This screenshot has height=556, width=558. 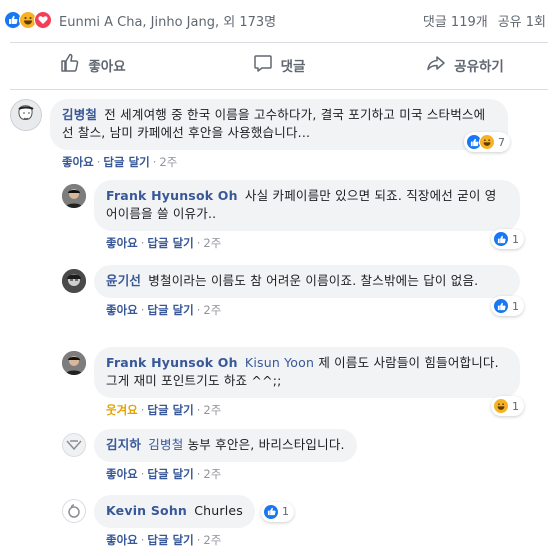 I want to click on comment-author: 윤기선, so click(x=123, y=280).